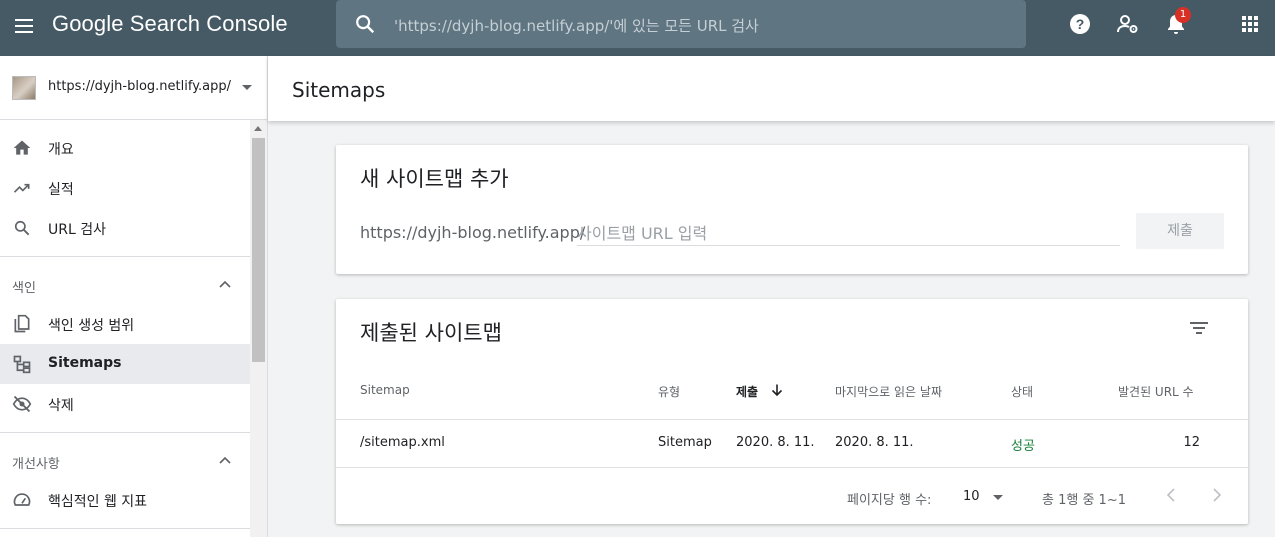 The width and height of the screenshot is (1275, 537). What do you see at coordinates (98, 502) in the screenshot?
I see `sidebar-item-label: 핵심적인 웹 지표` at bounding box center [98, 502].